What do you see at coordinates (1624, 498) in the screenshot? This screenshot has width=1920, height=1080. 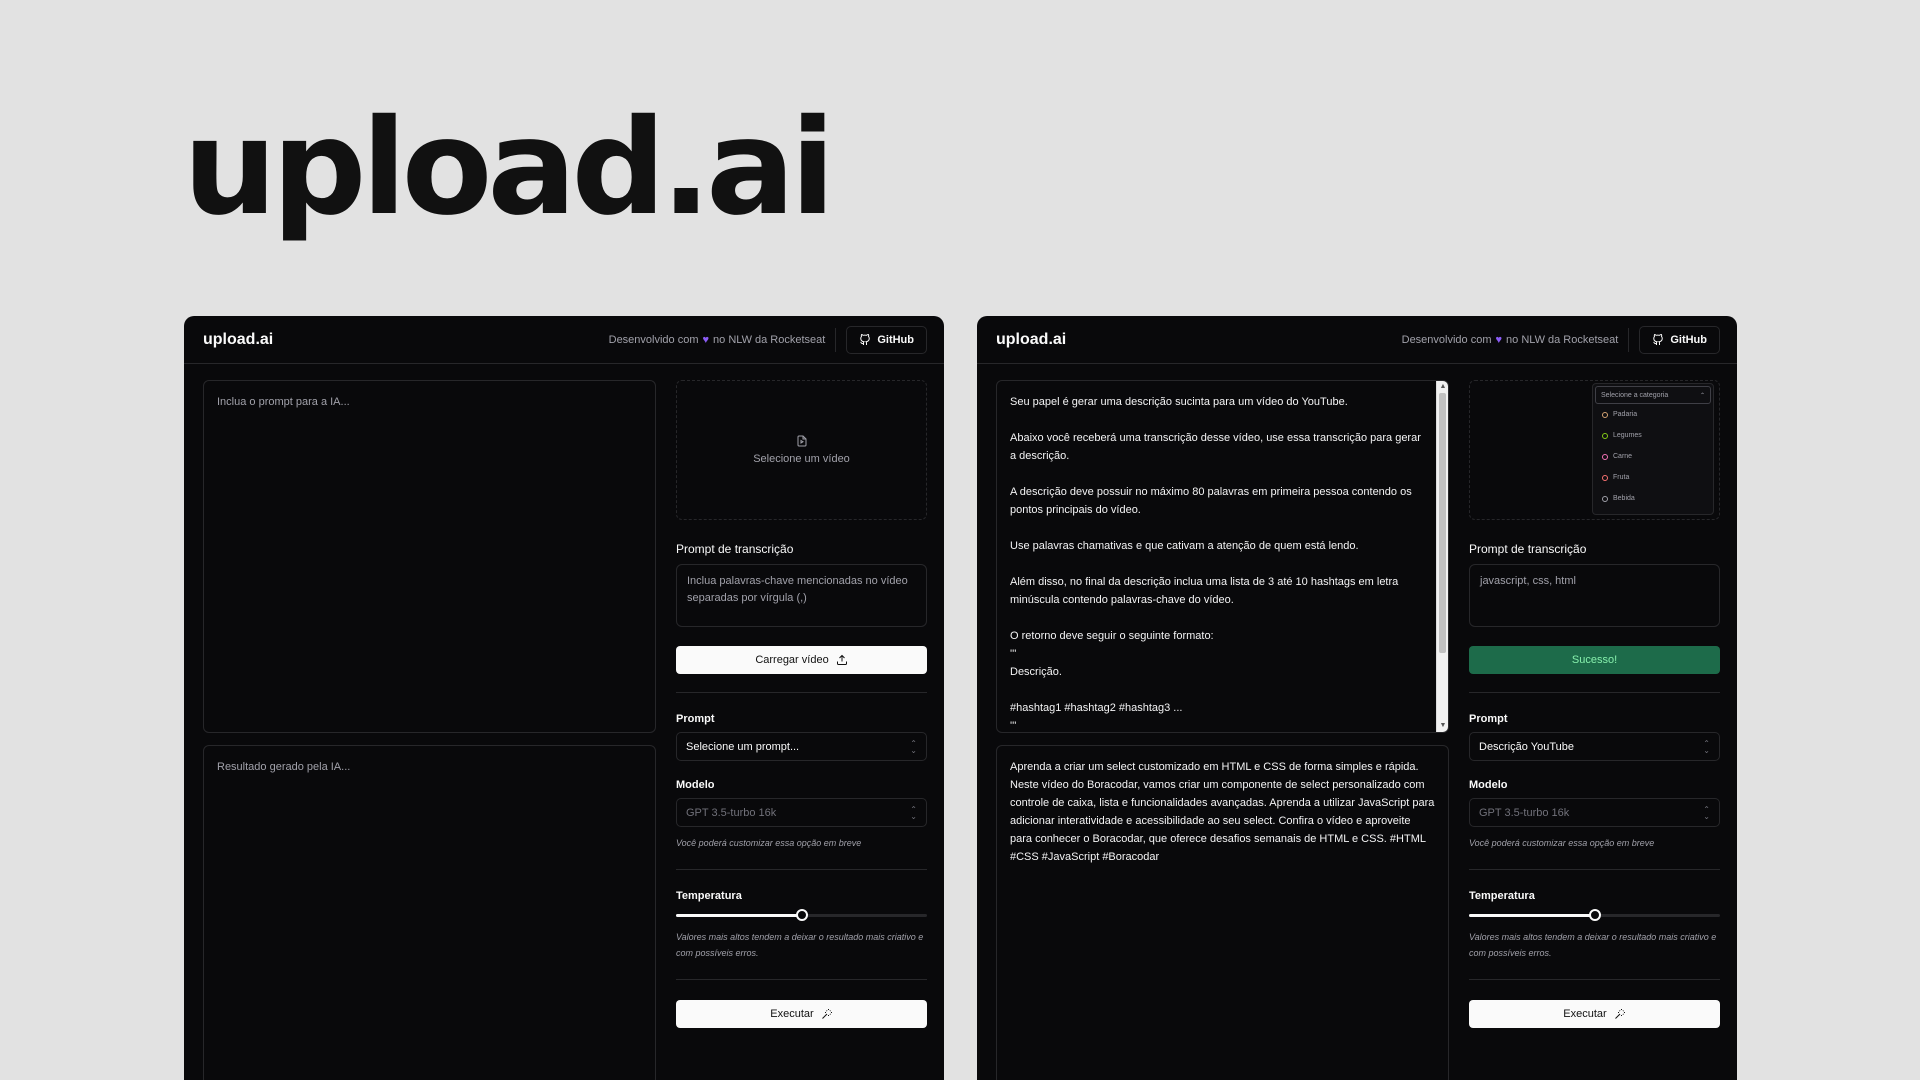 I see `dropdown-item-label: Bebida` at bounding box center [1624, 498].